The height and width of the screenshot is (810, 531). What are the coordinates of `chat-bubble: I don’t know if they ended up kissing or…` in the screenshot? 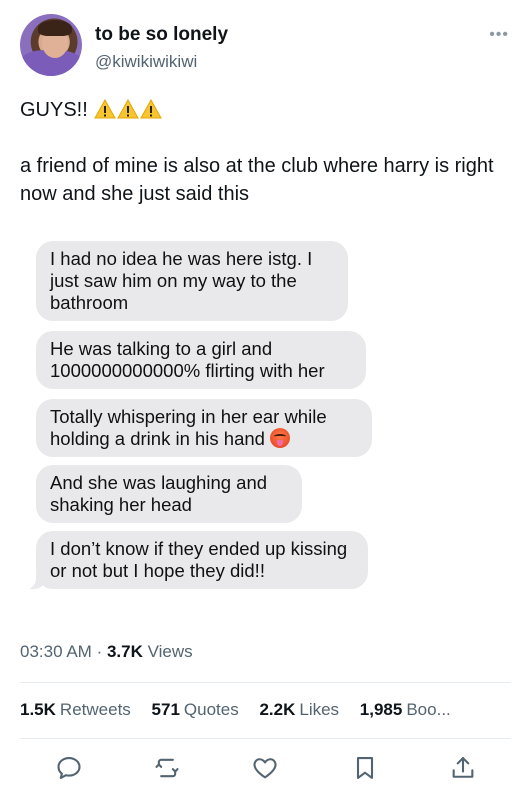 It's located at (197, 560).